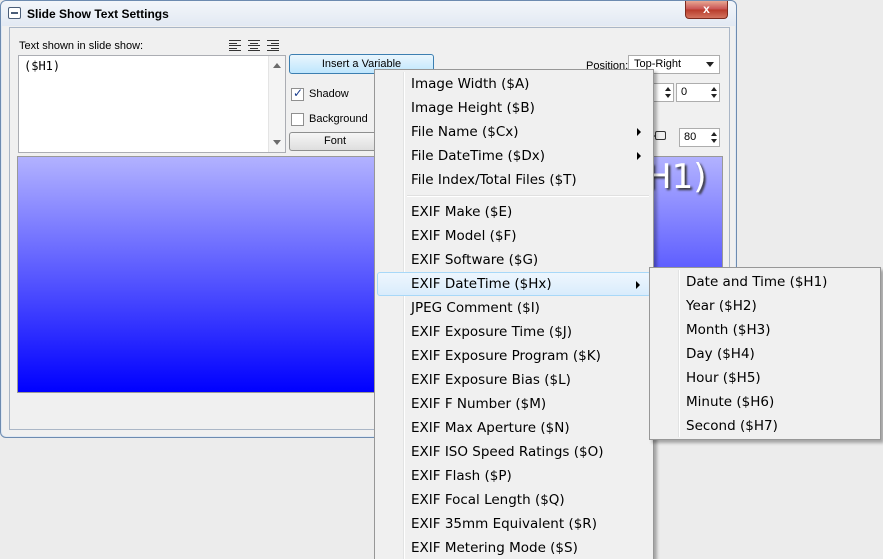  What do you see at coordinates (504, 524) in the screenshot?
I see `menu-item-label: EXIF 35mm Equivalent ($R)` at bounding box center [504, 524].